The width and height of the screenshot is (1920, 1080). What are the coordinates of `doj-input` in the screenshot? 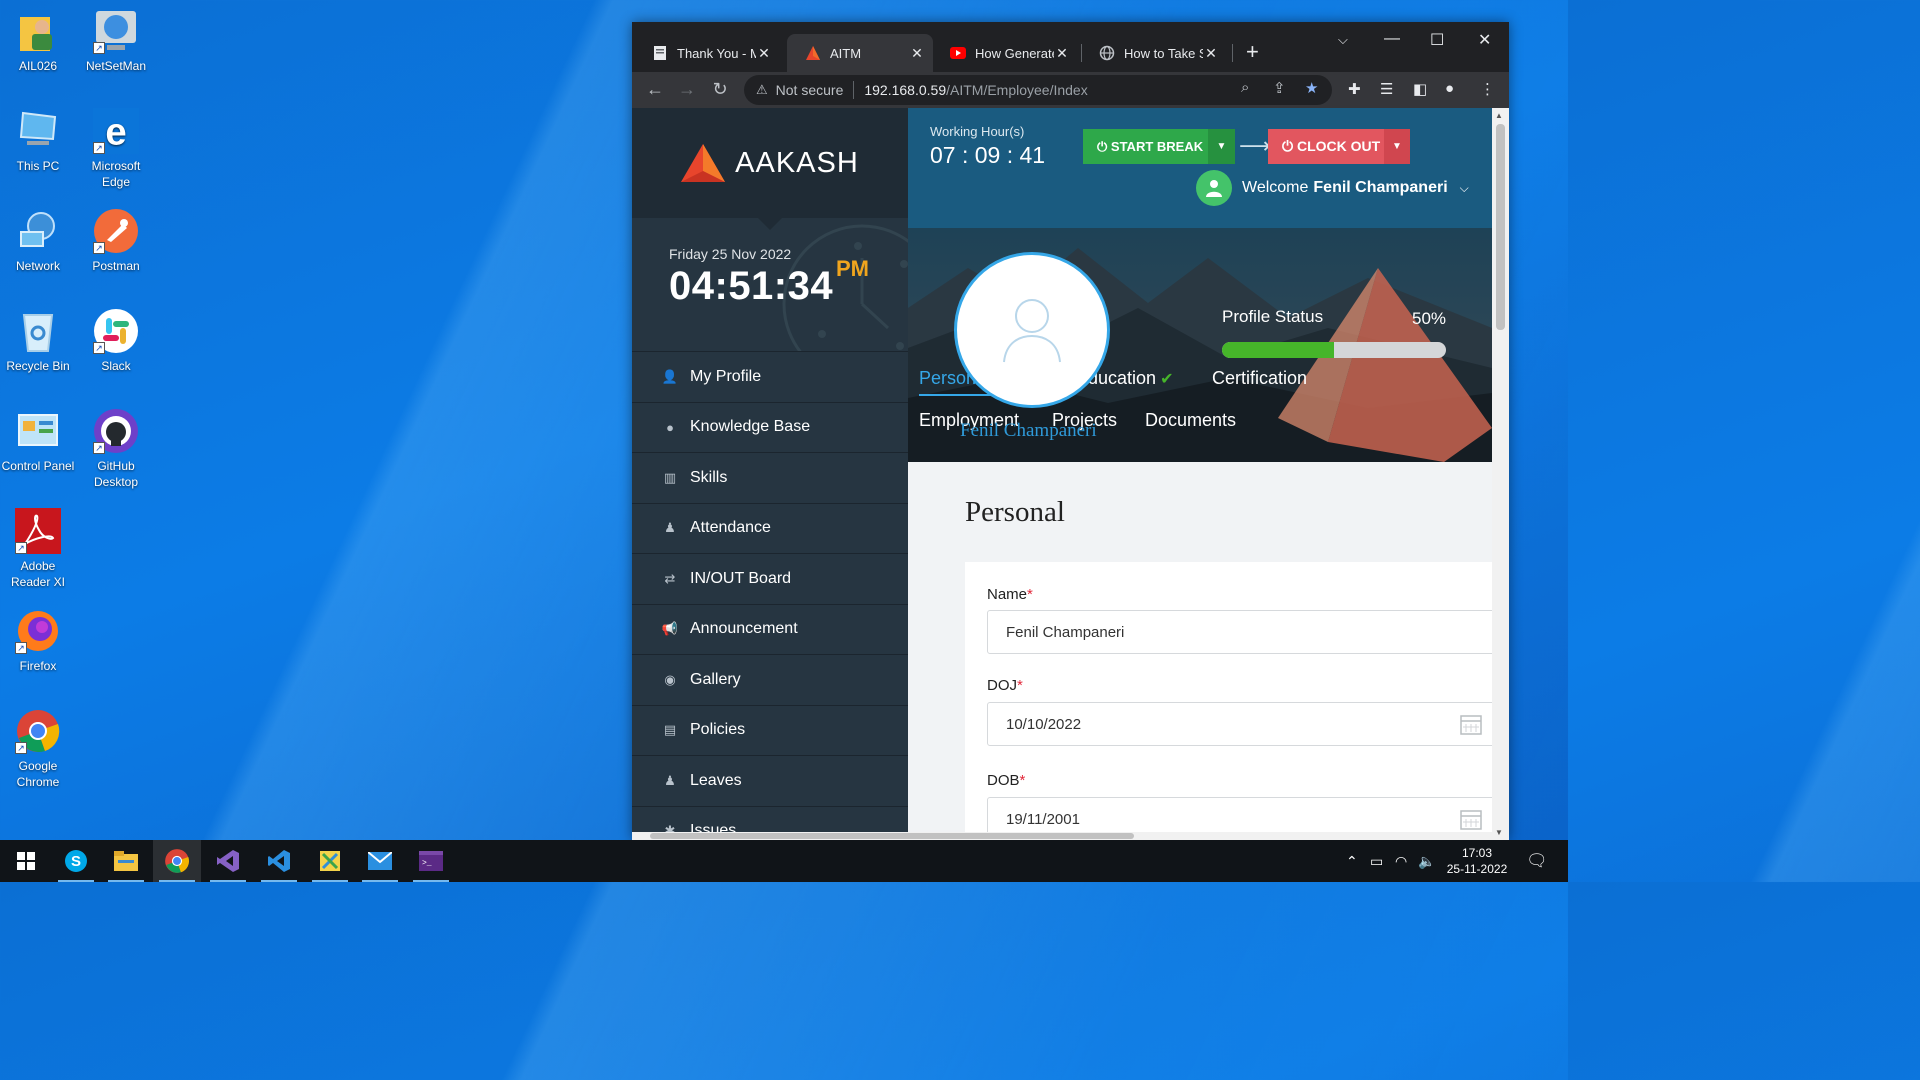 It's located at (1239, 724).